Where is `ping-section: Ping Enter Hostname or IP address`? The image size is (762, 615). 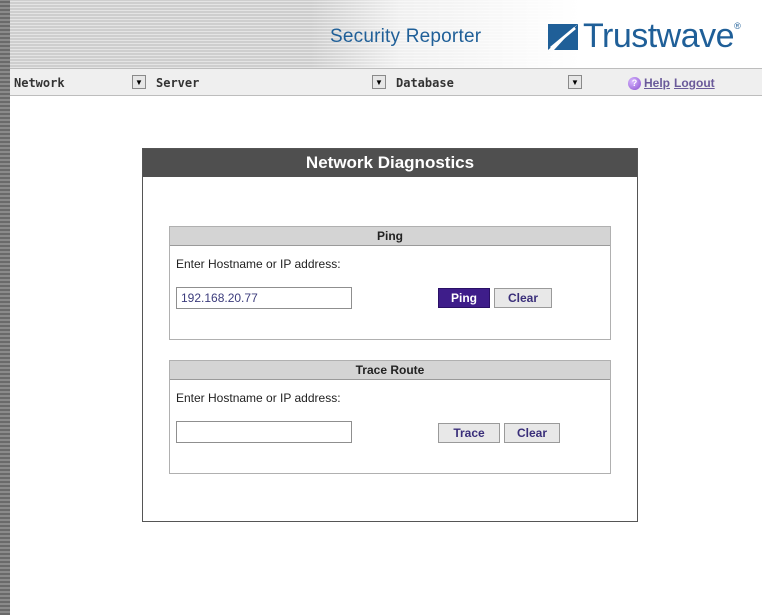
ping-section: Ping Enter Hostname or IP address is located at coordinates (390, 283).